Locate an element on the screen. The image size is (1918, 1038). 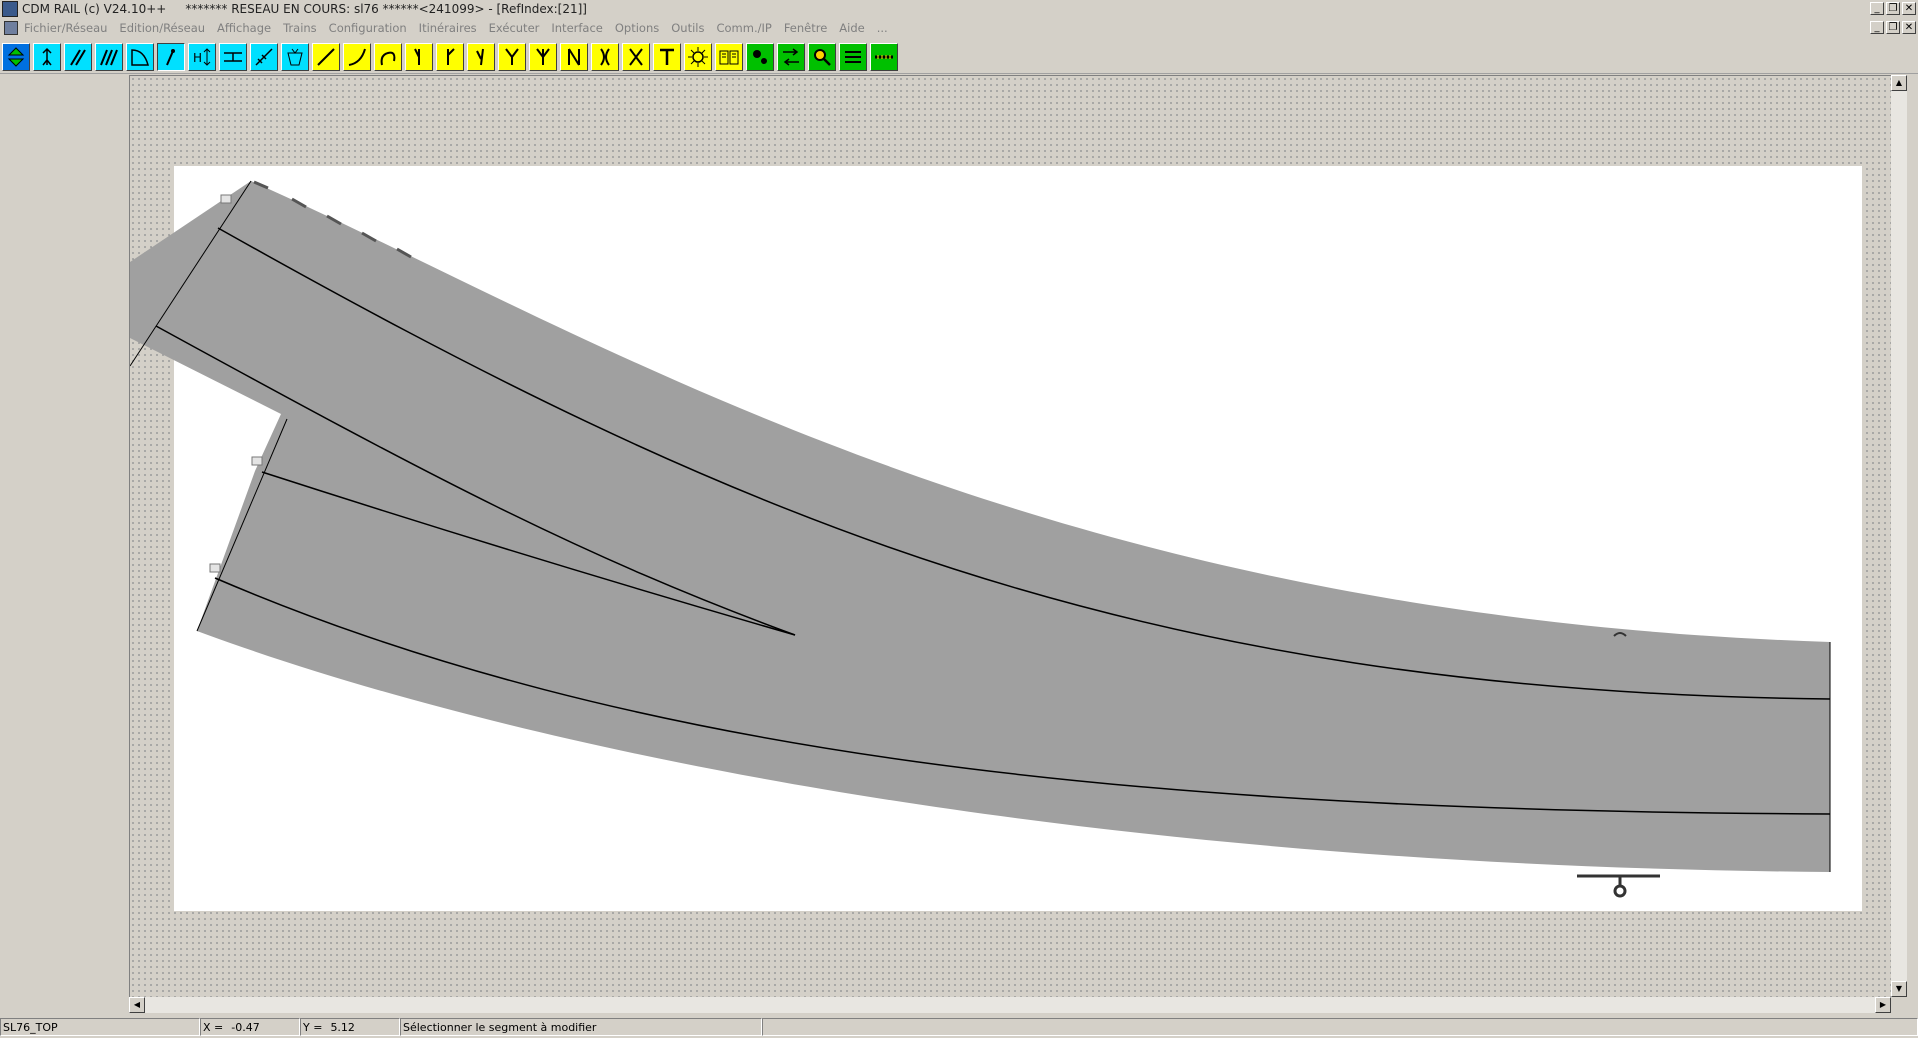
measure-button is located at coordinates (264, 57).